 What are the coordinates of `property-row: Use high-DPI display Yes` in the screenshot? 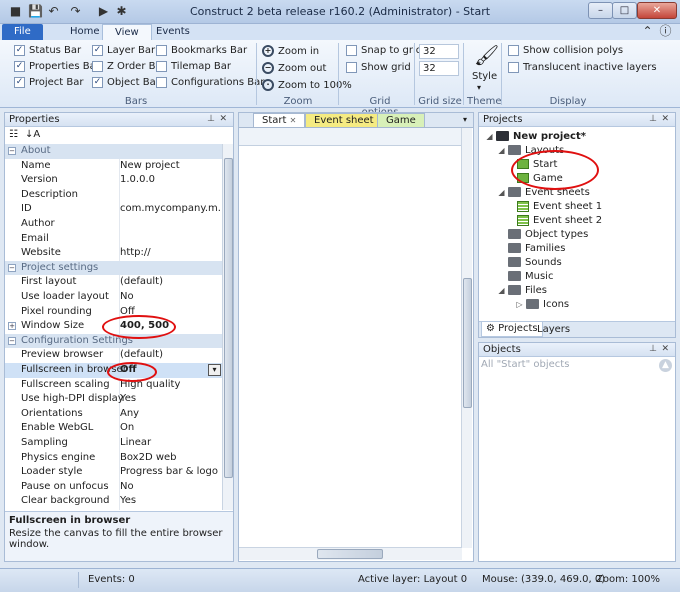 It's located at (114, 399).